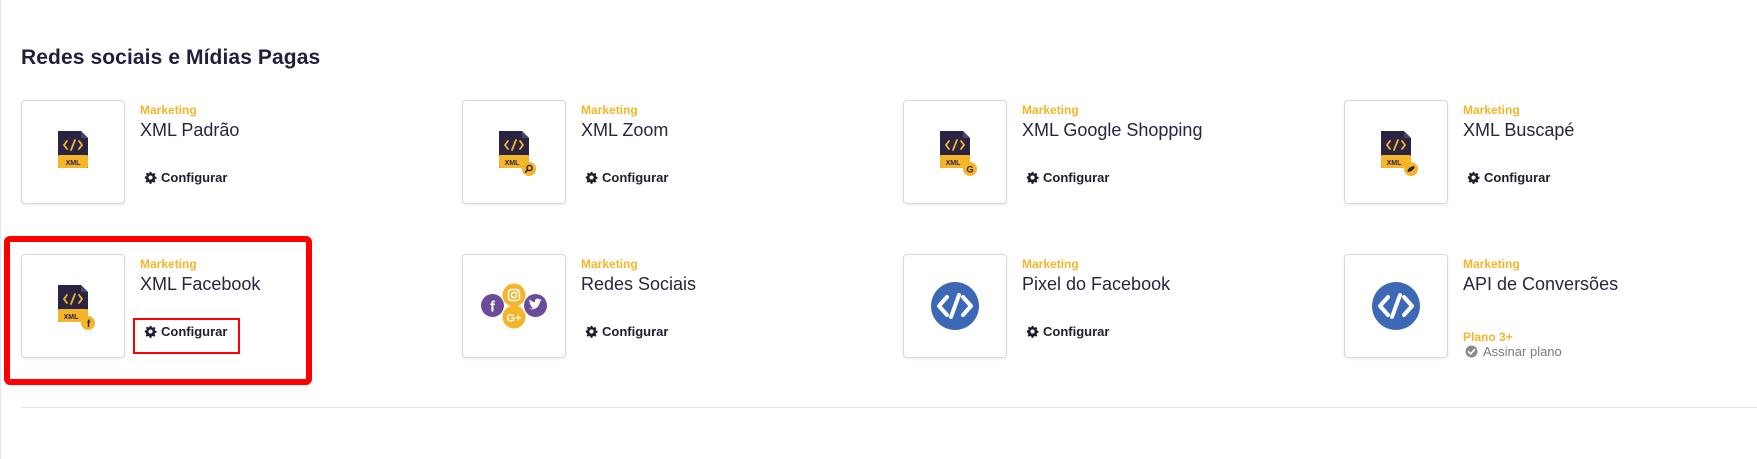 Image resolution: width=1757 pixels, height=459 pixels. Describe the element at coordinates (186, 336) in the screenshot. I see `highlight-button-box` at that location.